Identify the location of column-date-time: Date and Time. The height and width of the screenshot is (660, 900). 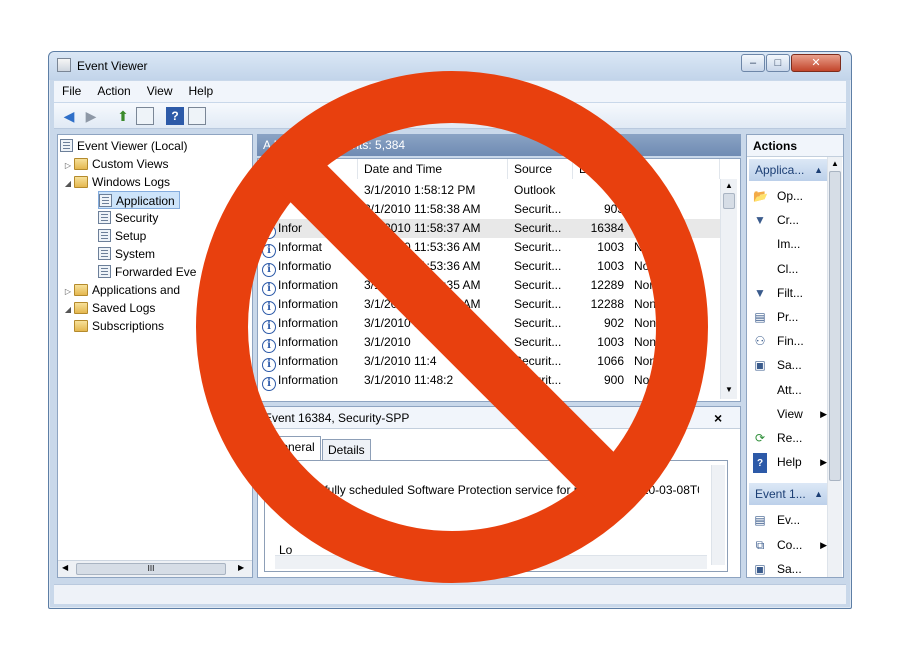
(433, 169).